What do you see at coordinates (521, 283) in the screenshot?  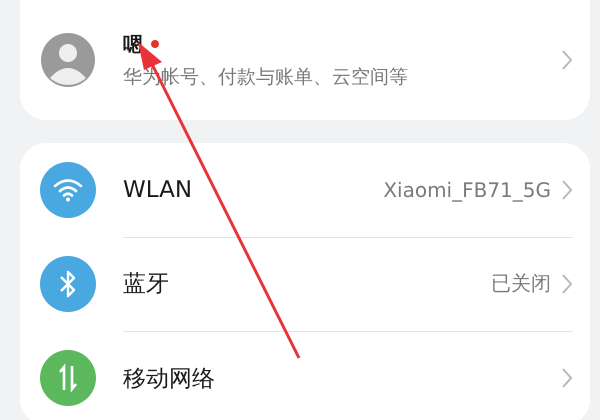 I see `setting-value: 已关闭` at bounding box center [521, 283].